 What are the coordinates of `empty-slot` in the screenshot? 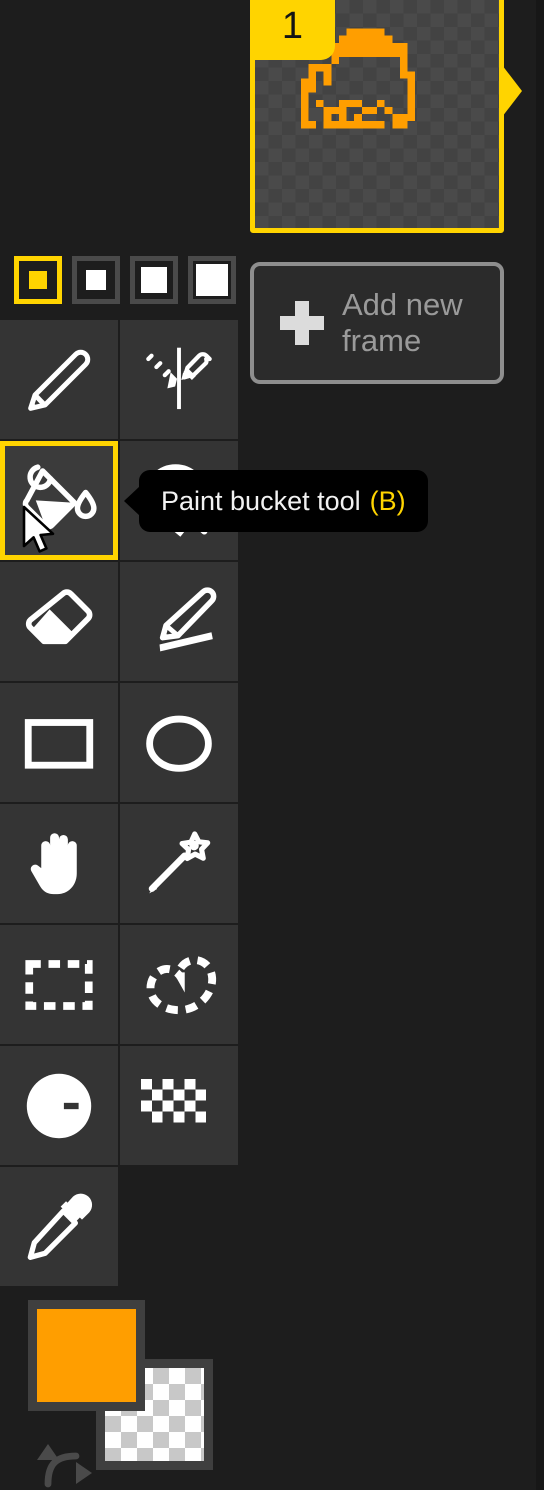 It's located at (179, 1226).